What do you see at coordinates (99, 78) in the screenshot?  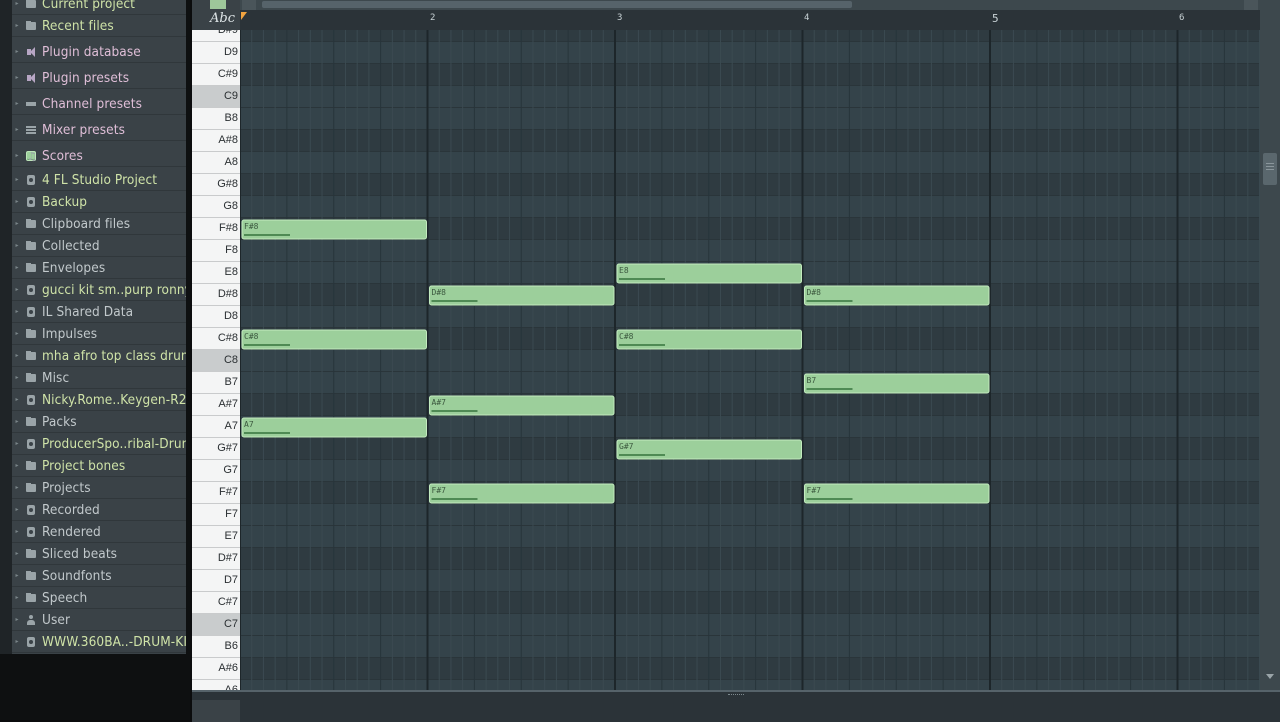 I see `browser-item: ▸ Plugin presets` at bounding box center [99, 78].